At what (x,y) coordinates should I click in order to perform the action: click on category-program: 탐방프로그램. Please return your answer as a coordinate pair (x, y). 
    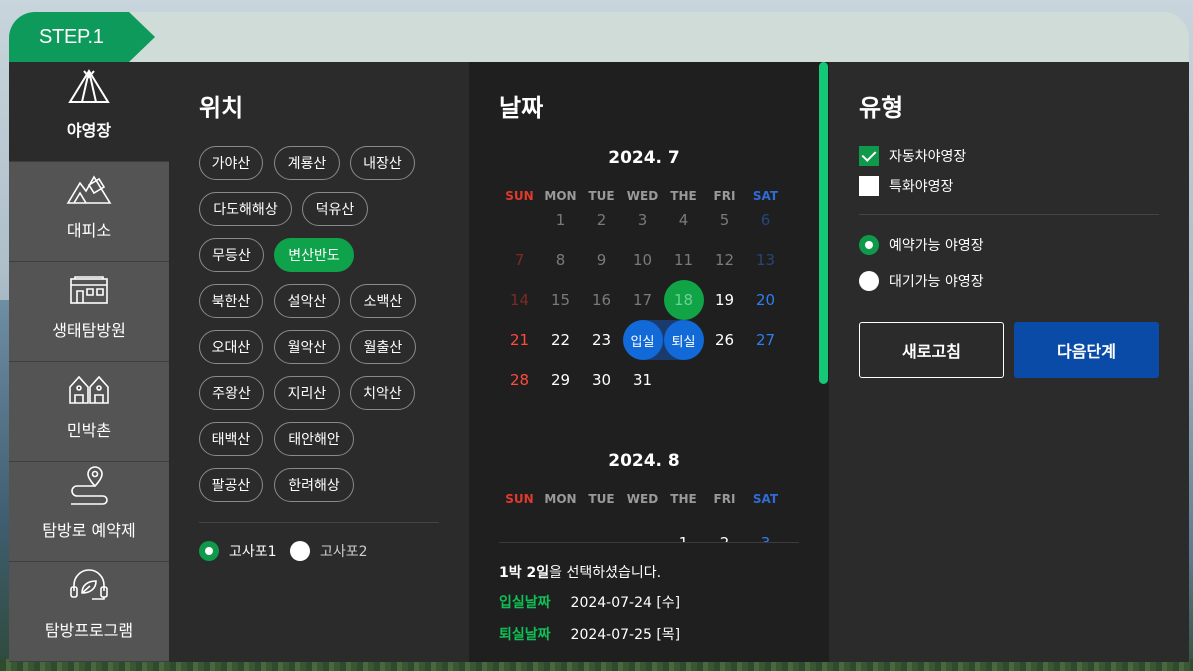
    Looking at the image, I should click on (89, 612).